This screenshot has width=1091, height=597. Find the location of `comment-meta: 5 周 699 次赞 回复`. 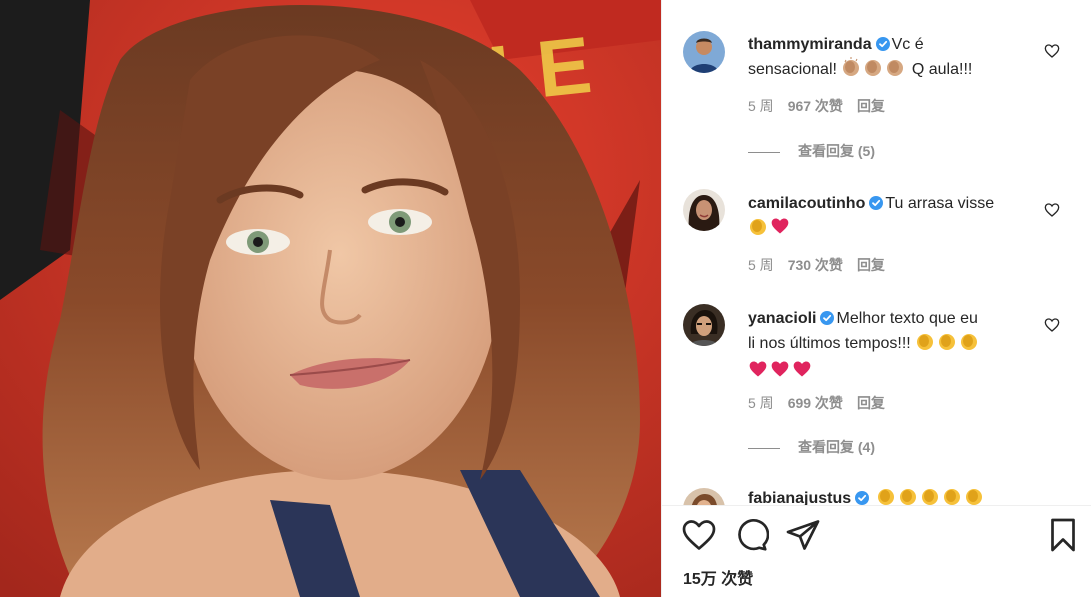

comment-meta: 5 周 699 次赞 回复 is located at coordinates (823, 403).